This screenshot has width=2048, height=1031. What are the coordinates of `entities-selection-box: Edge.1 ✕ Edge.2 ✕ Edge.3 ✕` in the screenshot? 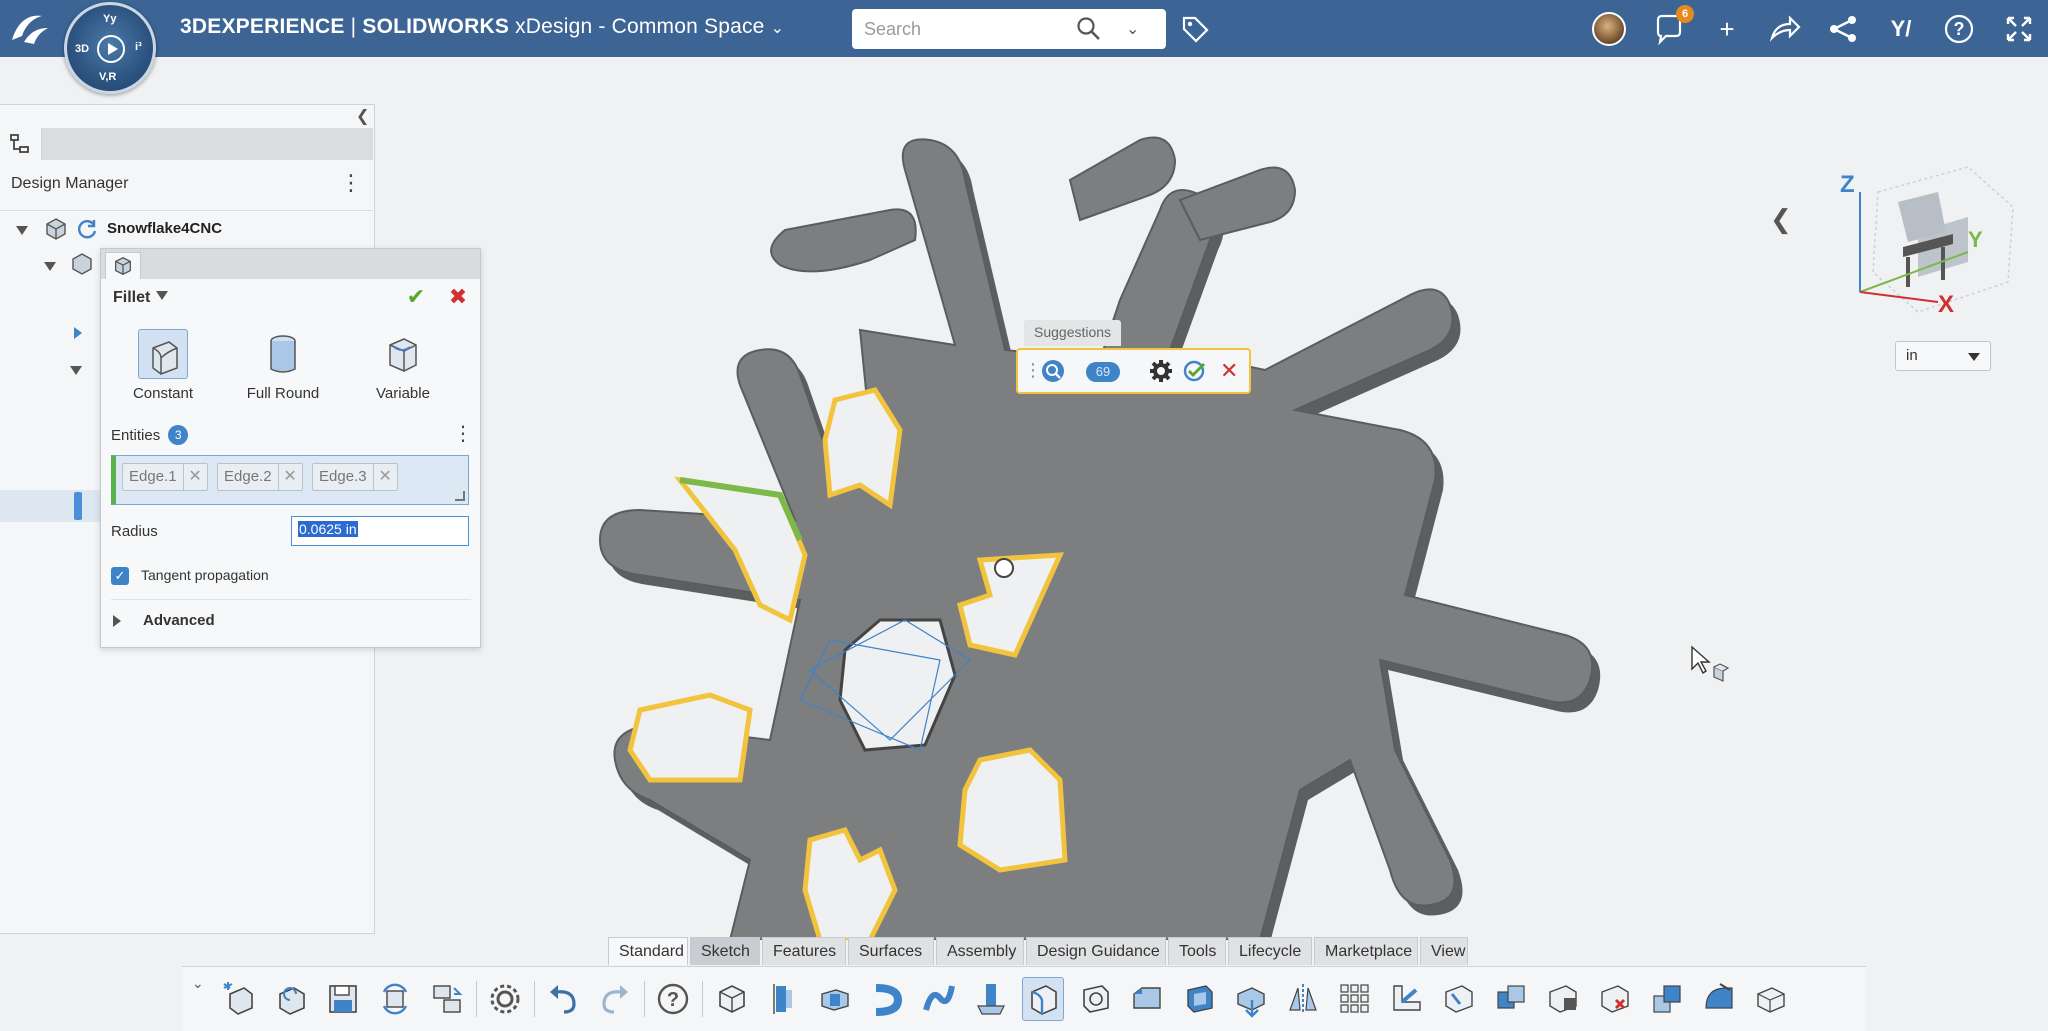 It's located at (290, 480).